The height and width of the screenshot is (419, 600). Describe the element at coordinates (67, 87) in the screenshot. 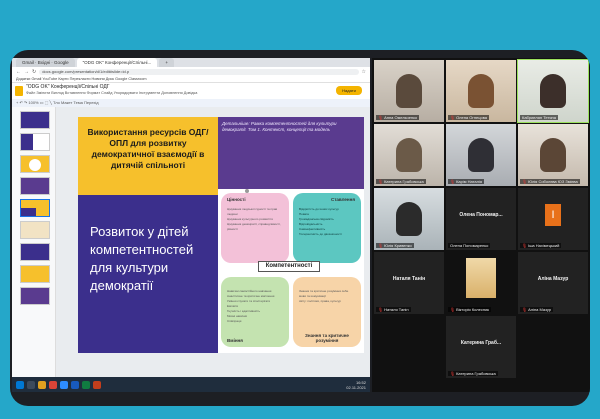

I see `document-title: "ODG OK" Конференції/Спільні ОДГ` at that location.